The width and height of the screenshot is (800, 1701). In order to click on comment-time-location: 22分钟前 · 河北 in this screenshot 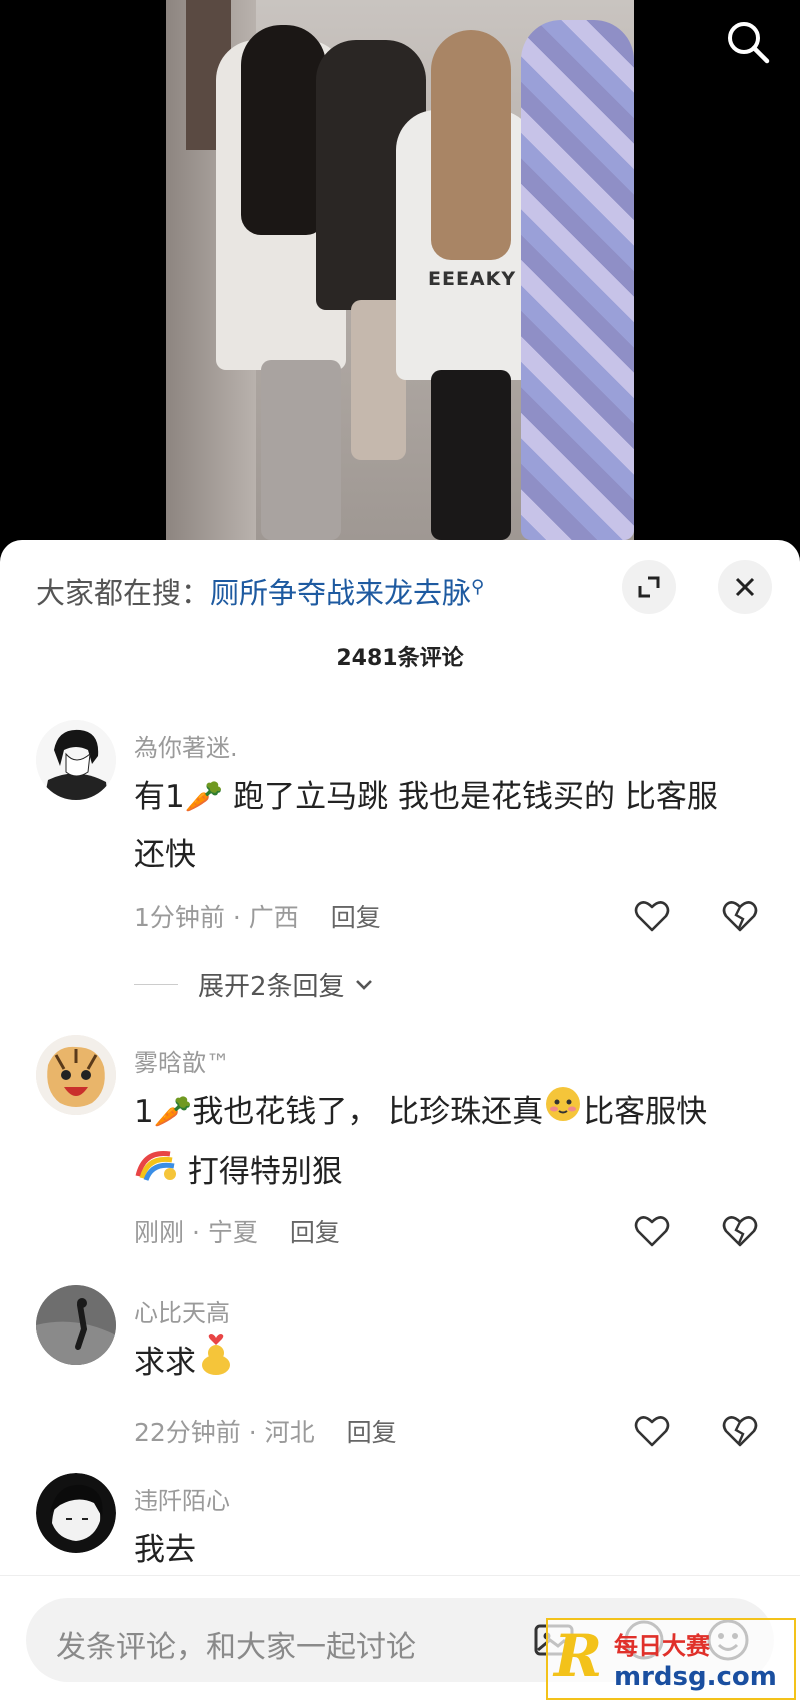, I will do `click(224, 1432)`.